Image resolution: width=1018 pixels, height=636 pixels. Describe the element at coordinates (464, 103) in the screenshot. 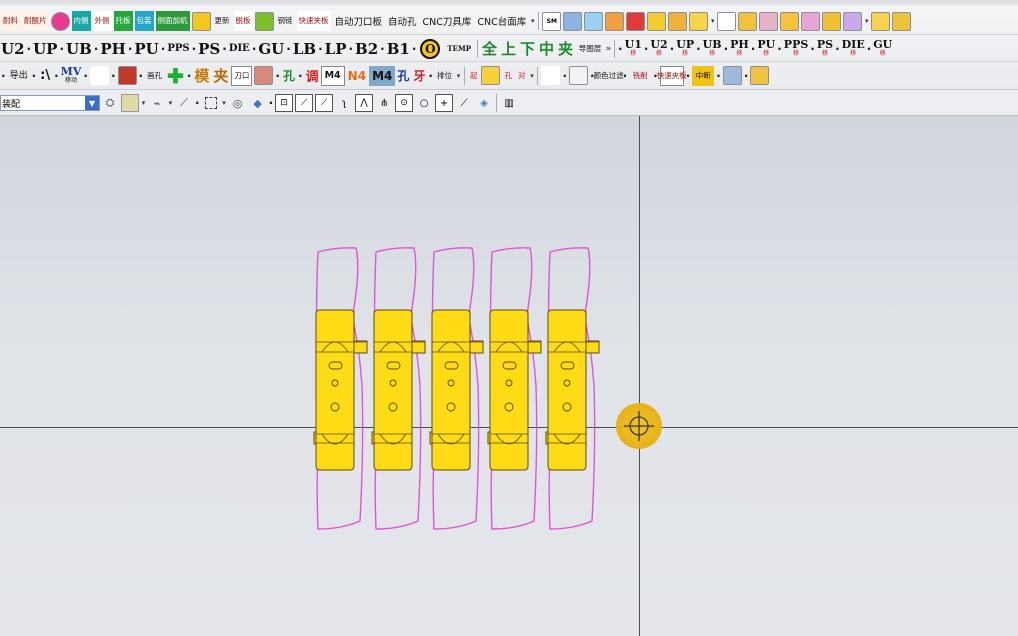

I see `snap-slash-icon: ⟋` at that location.